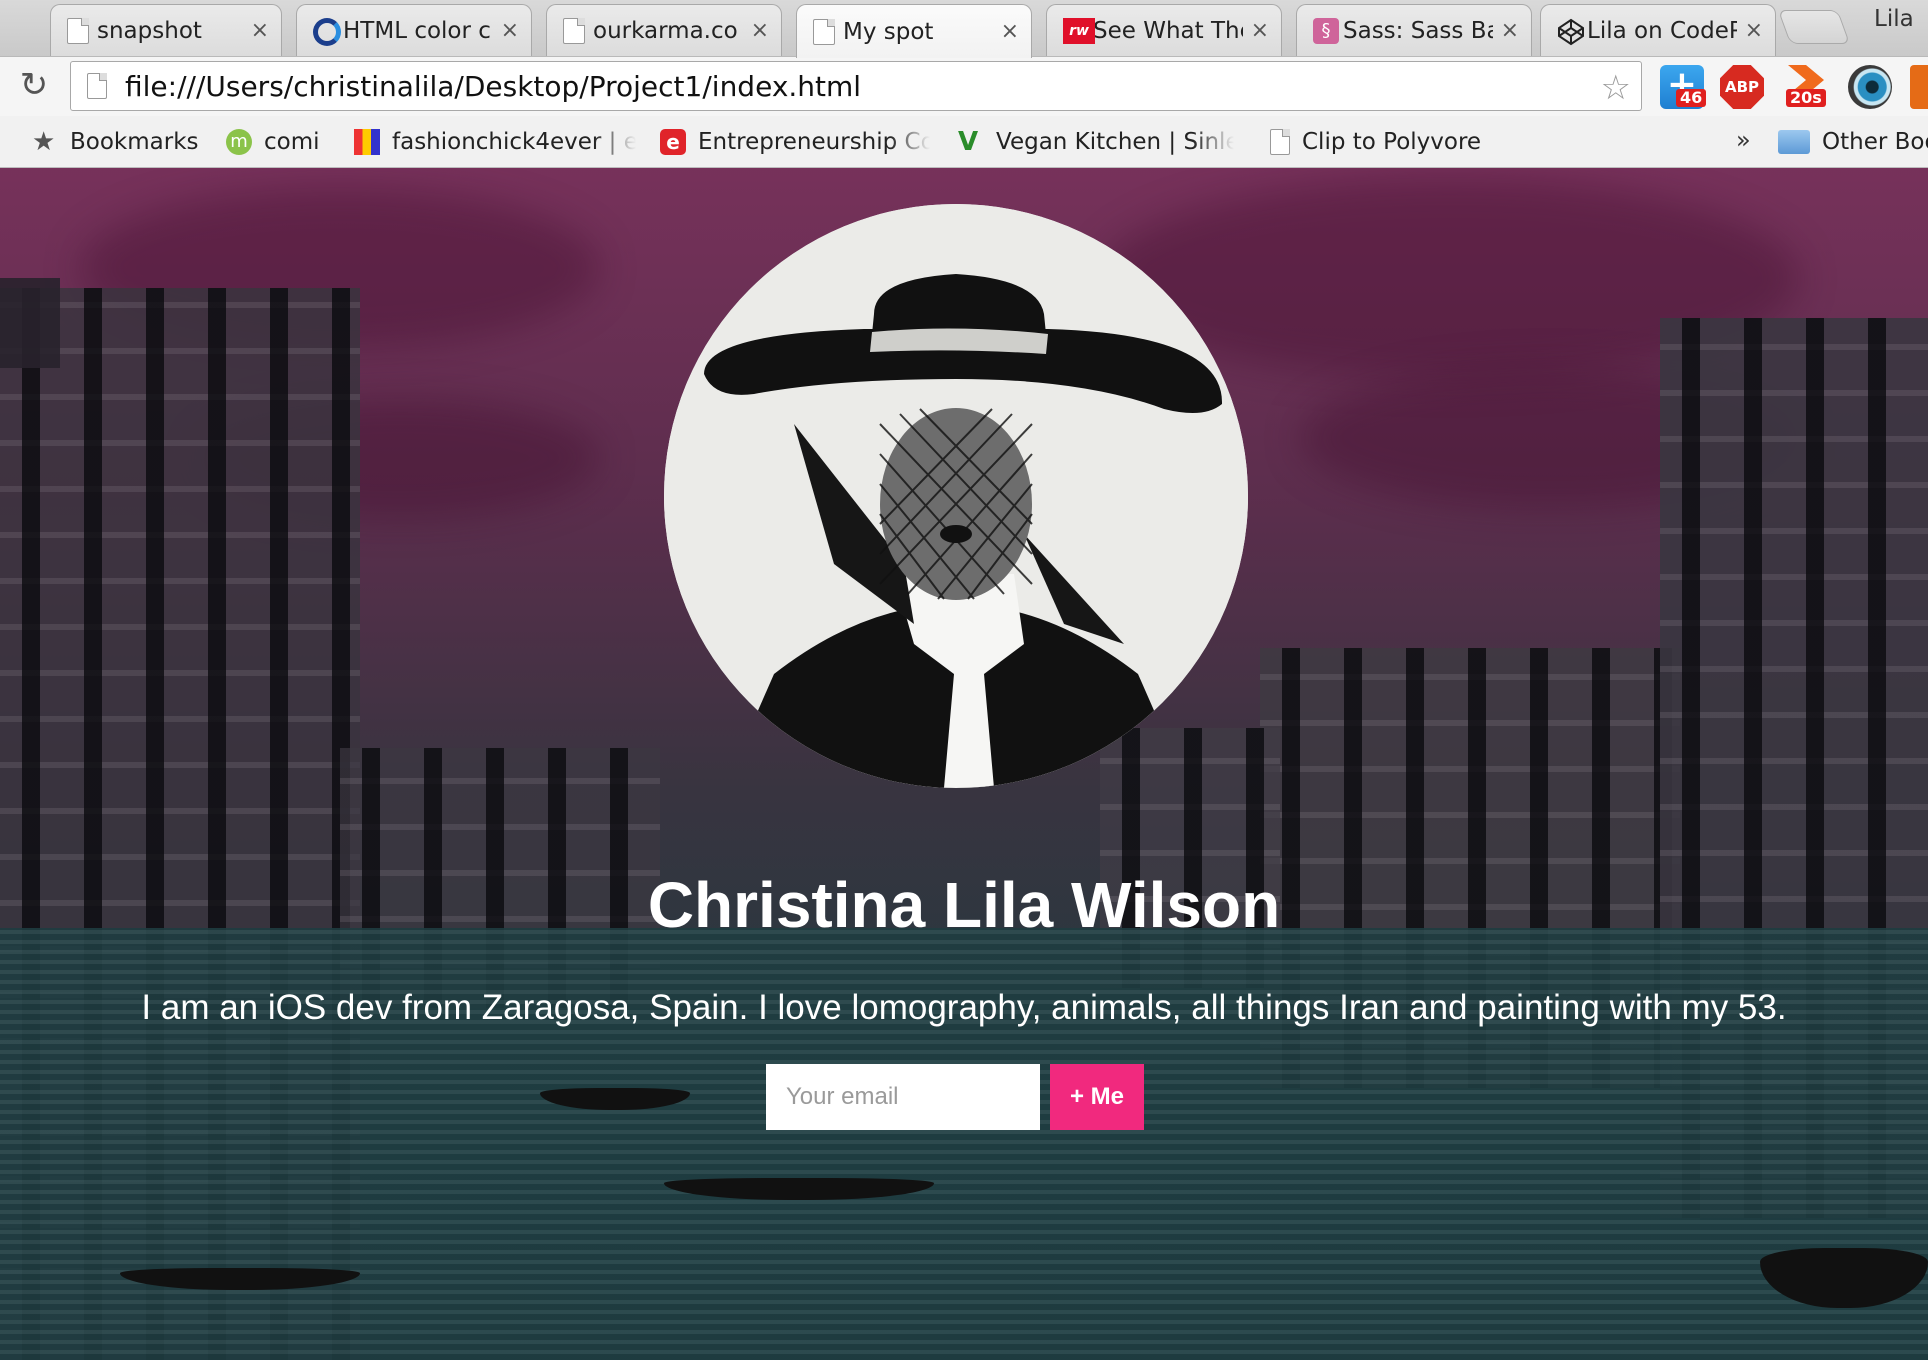 The height and width of the screenshot is (1360, 1928). I want to click on tab-title: HTML color c, so click(417, 30).